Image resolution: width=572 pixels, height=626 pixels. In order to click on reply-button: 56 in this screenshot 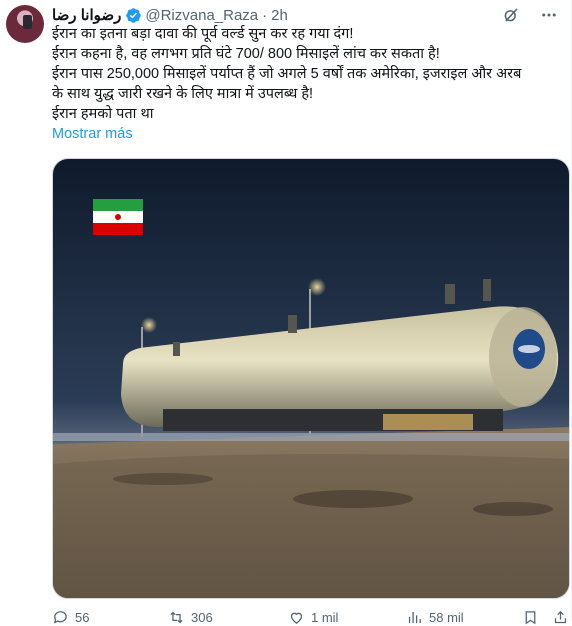, I will do `click(70, 617)`.